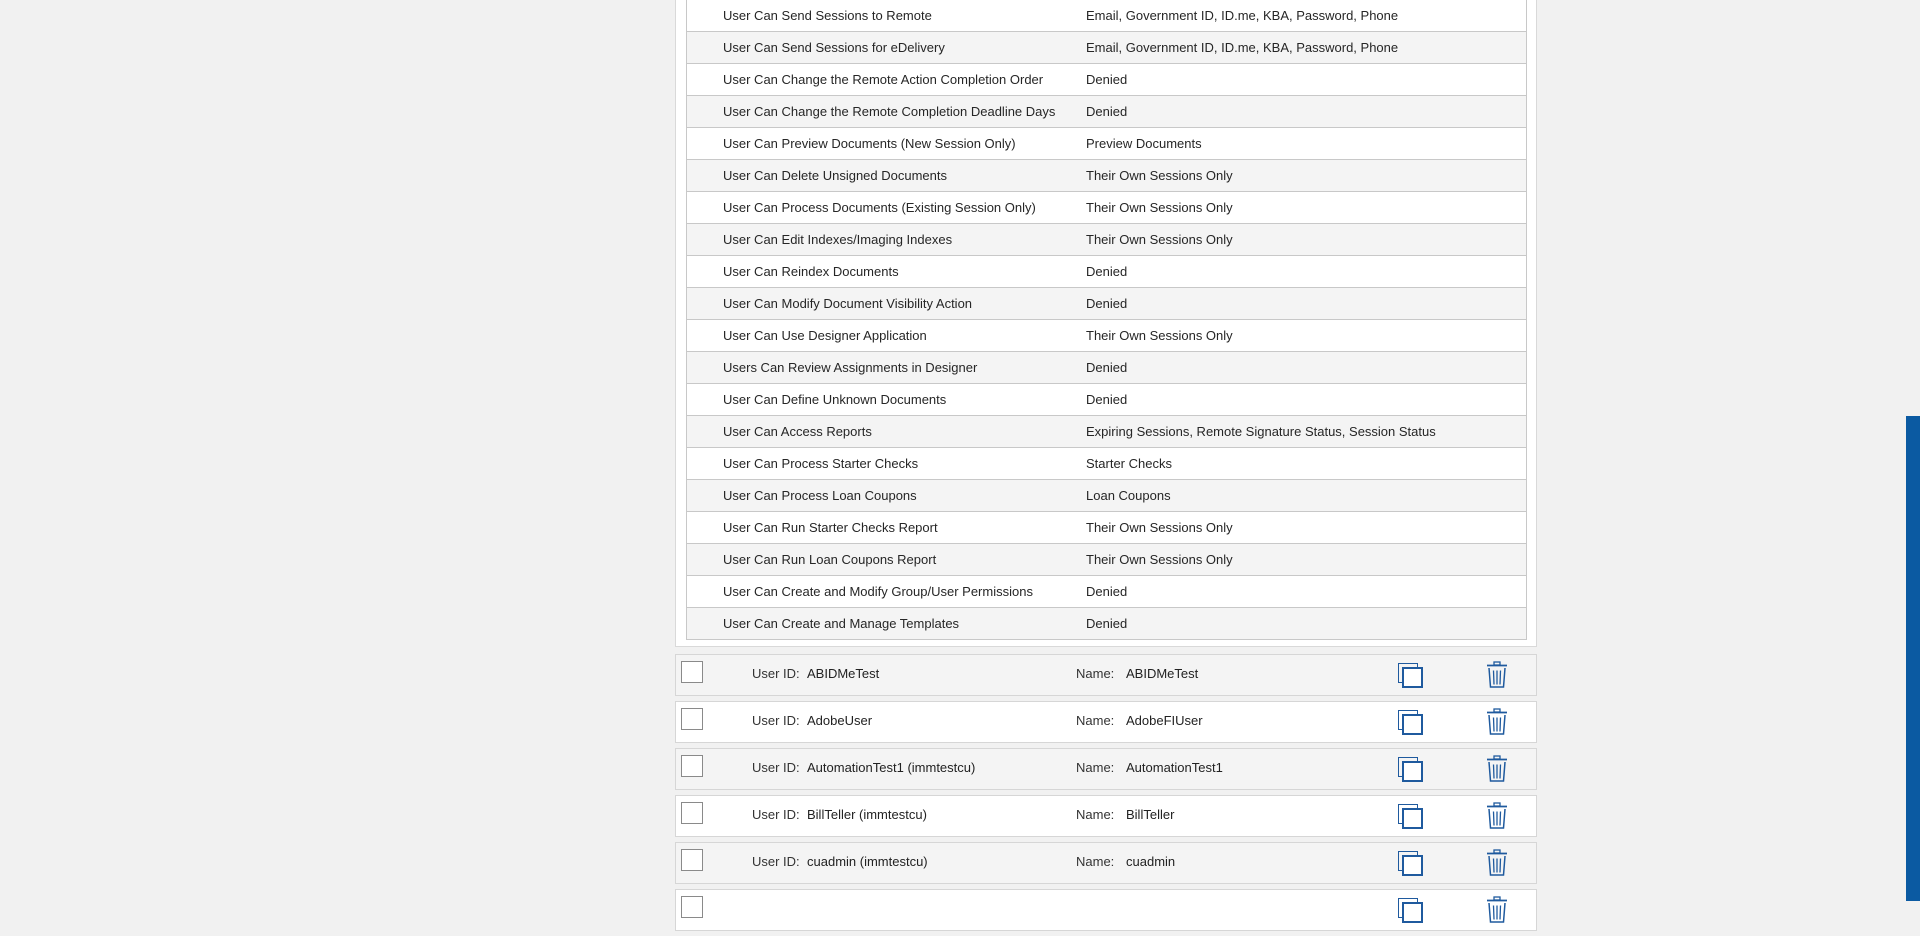  Describe the element at coordinates (886, 367) in the screenshot. I see `permission-name: Users Can Review Assignments in Designer` at that location.